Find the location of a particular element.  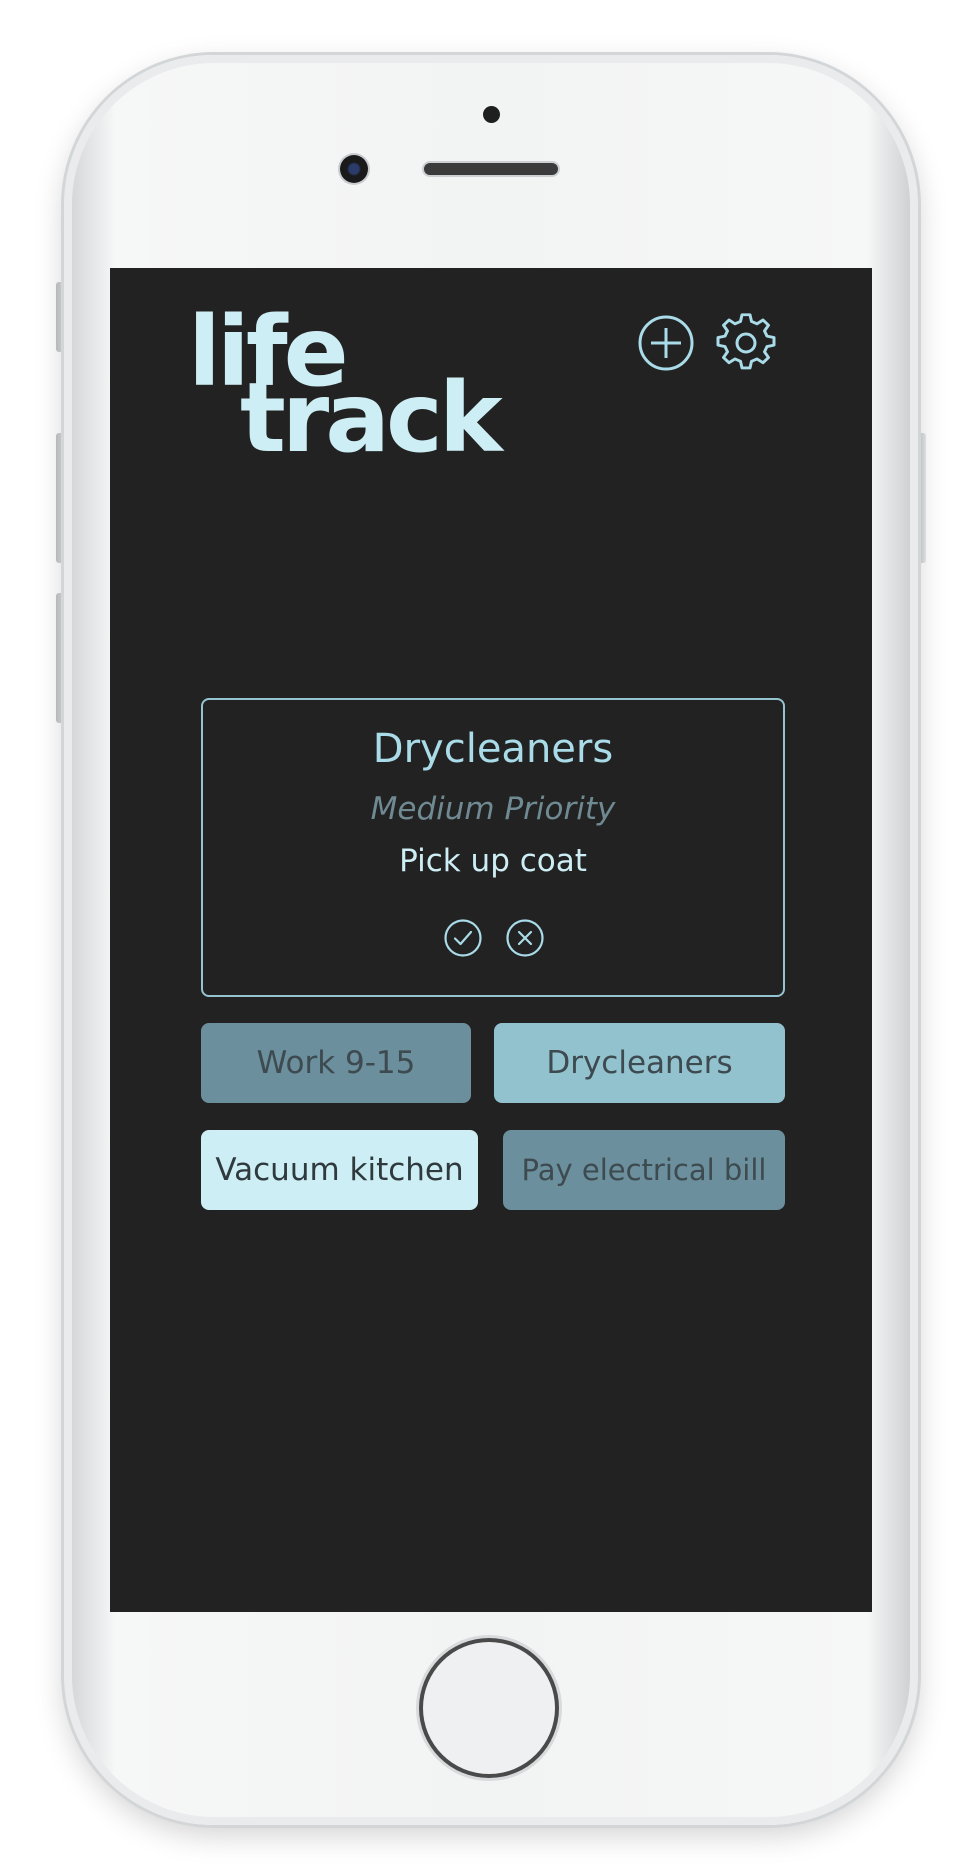

gear-icon is located at coordinates (746, 341).